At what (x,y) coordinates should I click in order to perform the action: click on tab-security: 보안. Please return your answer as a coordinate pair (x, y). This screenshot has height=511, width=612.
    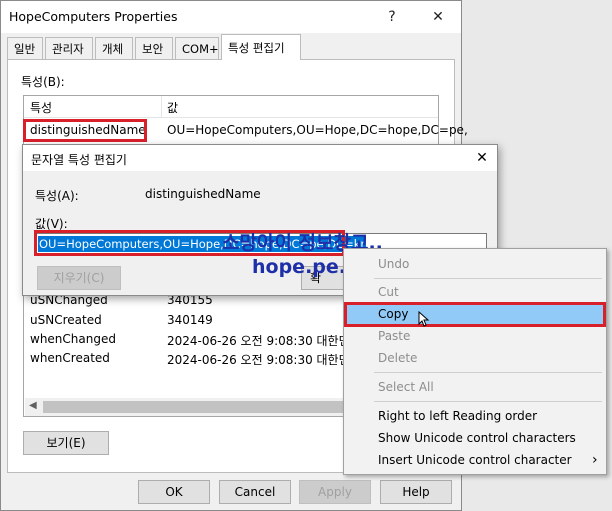
    Looking at the image, I should click on (154, 48).